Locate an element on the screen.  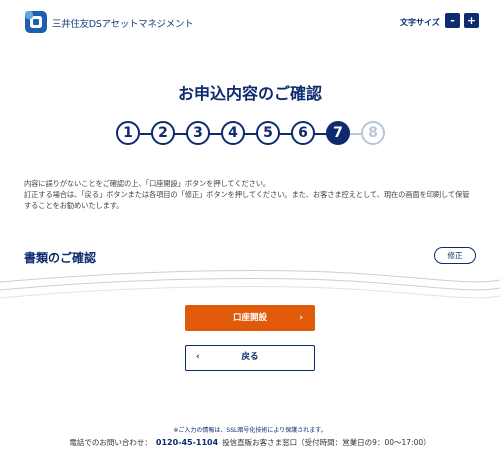
edit-button: 修正 is located at coordinates (455, 255).